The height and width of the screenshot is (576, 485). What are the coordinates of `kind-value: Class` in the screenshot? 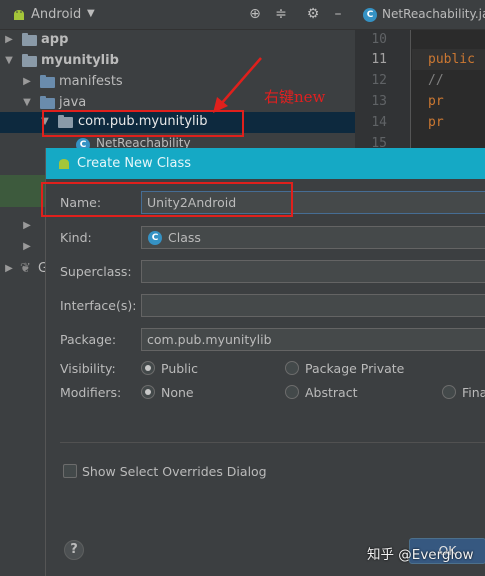 It's located at (184, 237).